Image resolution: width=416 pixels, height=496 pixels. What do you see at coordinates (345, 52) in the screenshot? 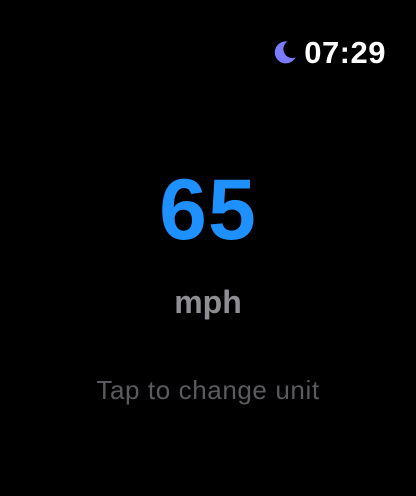
I see `clock-time: 07:29` at bounding box center [345, 52].